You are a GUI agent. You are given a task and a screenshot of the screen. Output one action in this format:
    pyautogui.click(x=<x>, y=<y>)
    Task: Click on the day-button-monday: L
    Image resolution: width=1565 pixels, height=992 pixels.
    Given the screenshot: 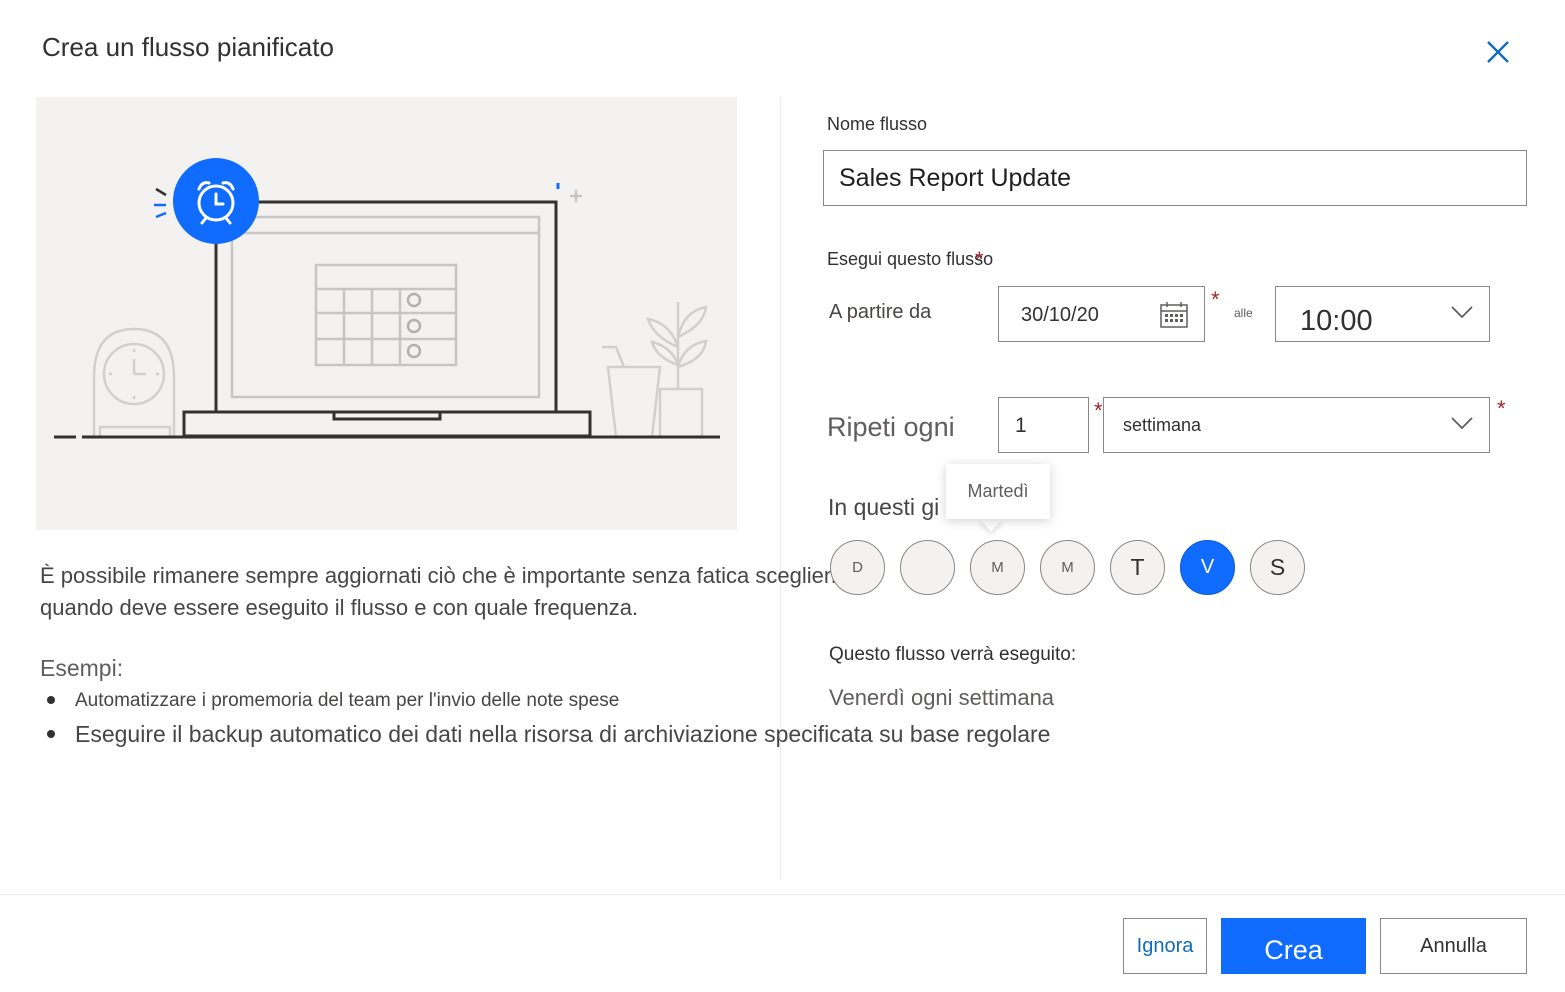 What is the action you would take?
    pyautogui.click(x=927, y=567)
    